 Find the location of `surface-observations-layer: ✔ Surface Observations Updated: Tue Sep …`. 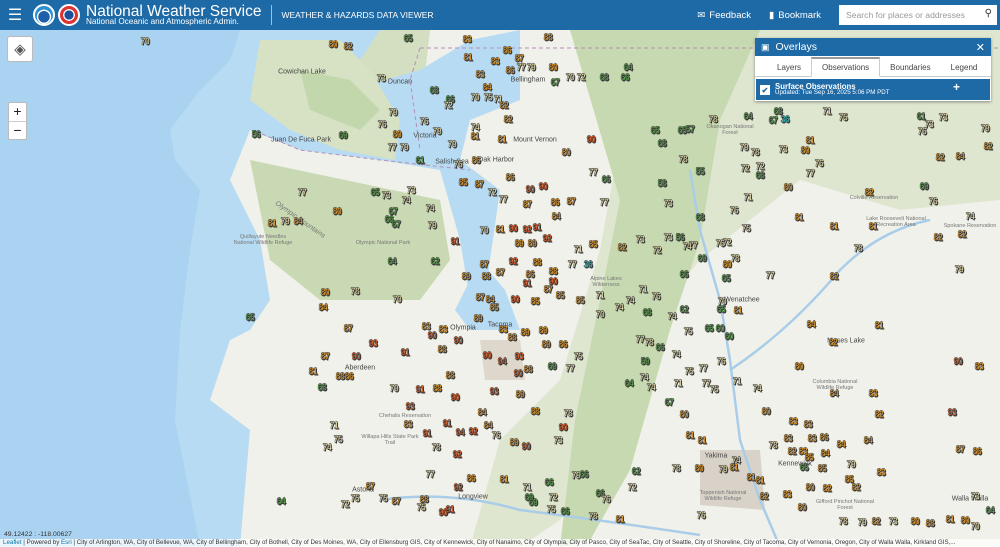

surface-observations-layer: ✔ Surface Observations Updated: Tue Sep … is located at coordinates (873, 89).